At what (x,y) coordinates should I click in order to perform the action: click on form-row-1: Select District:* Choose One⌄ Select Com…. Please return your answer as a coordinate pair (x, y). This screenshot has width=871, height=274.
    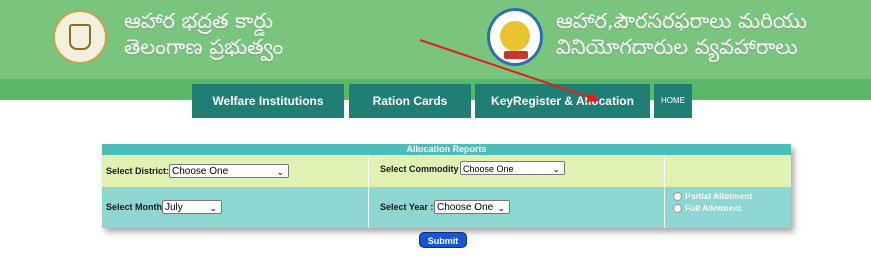
    Looking at the image, I should click on (446, 171).